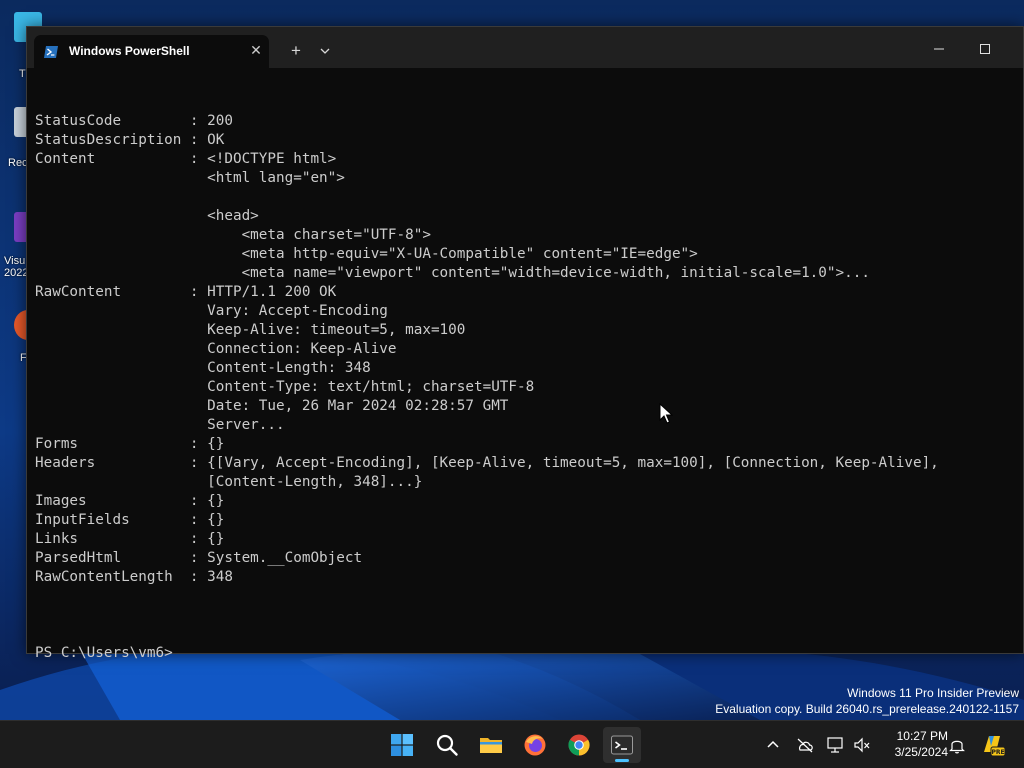 The image size is (1024, 768). What do you see at coordinates (21, 338) in the screenshot?
I see `desktop-icon-firefox: F` at bounding box center [21, 338].